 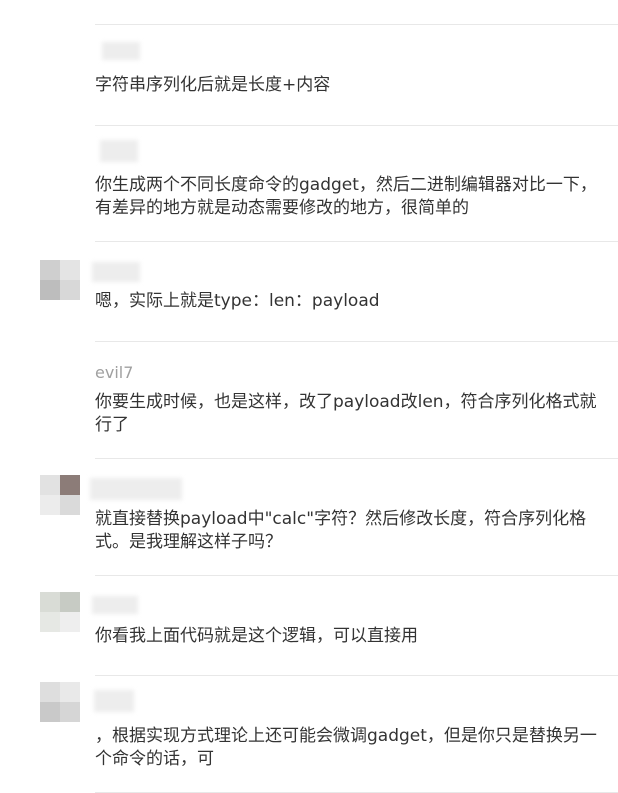 I want to click on comment-text: ，根据实现方式理论上还可能会微调gadget，但是你只是替换另一个命令的话，可, so click(x=346, y=747).